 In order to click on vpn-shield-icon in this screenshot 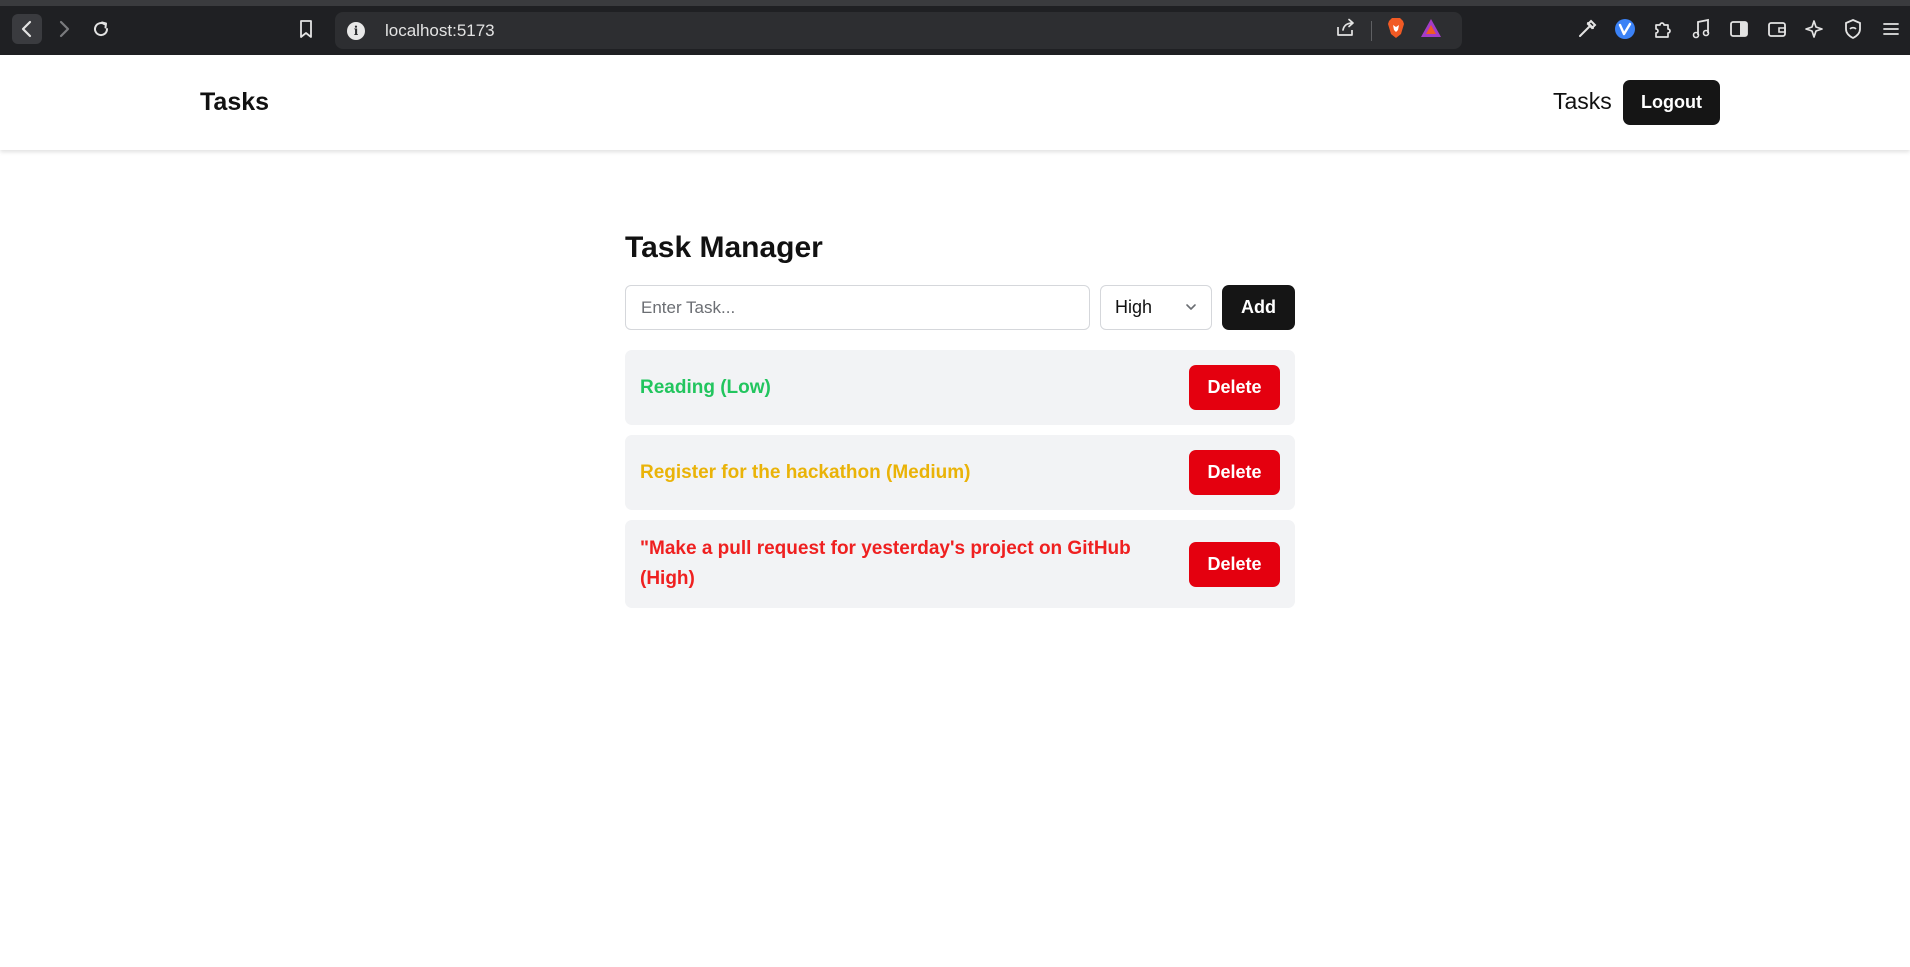, I will do `click(1853, 29)`.